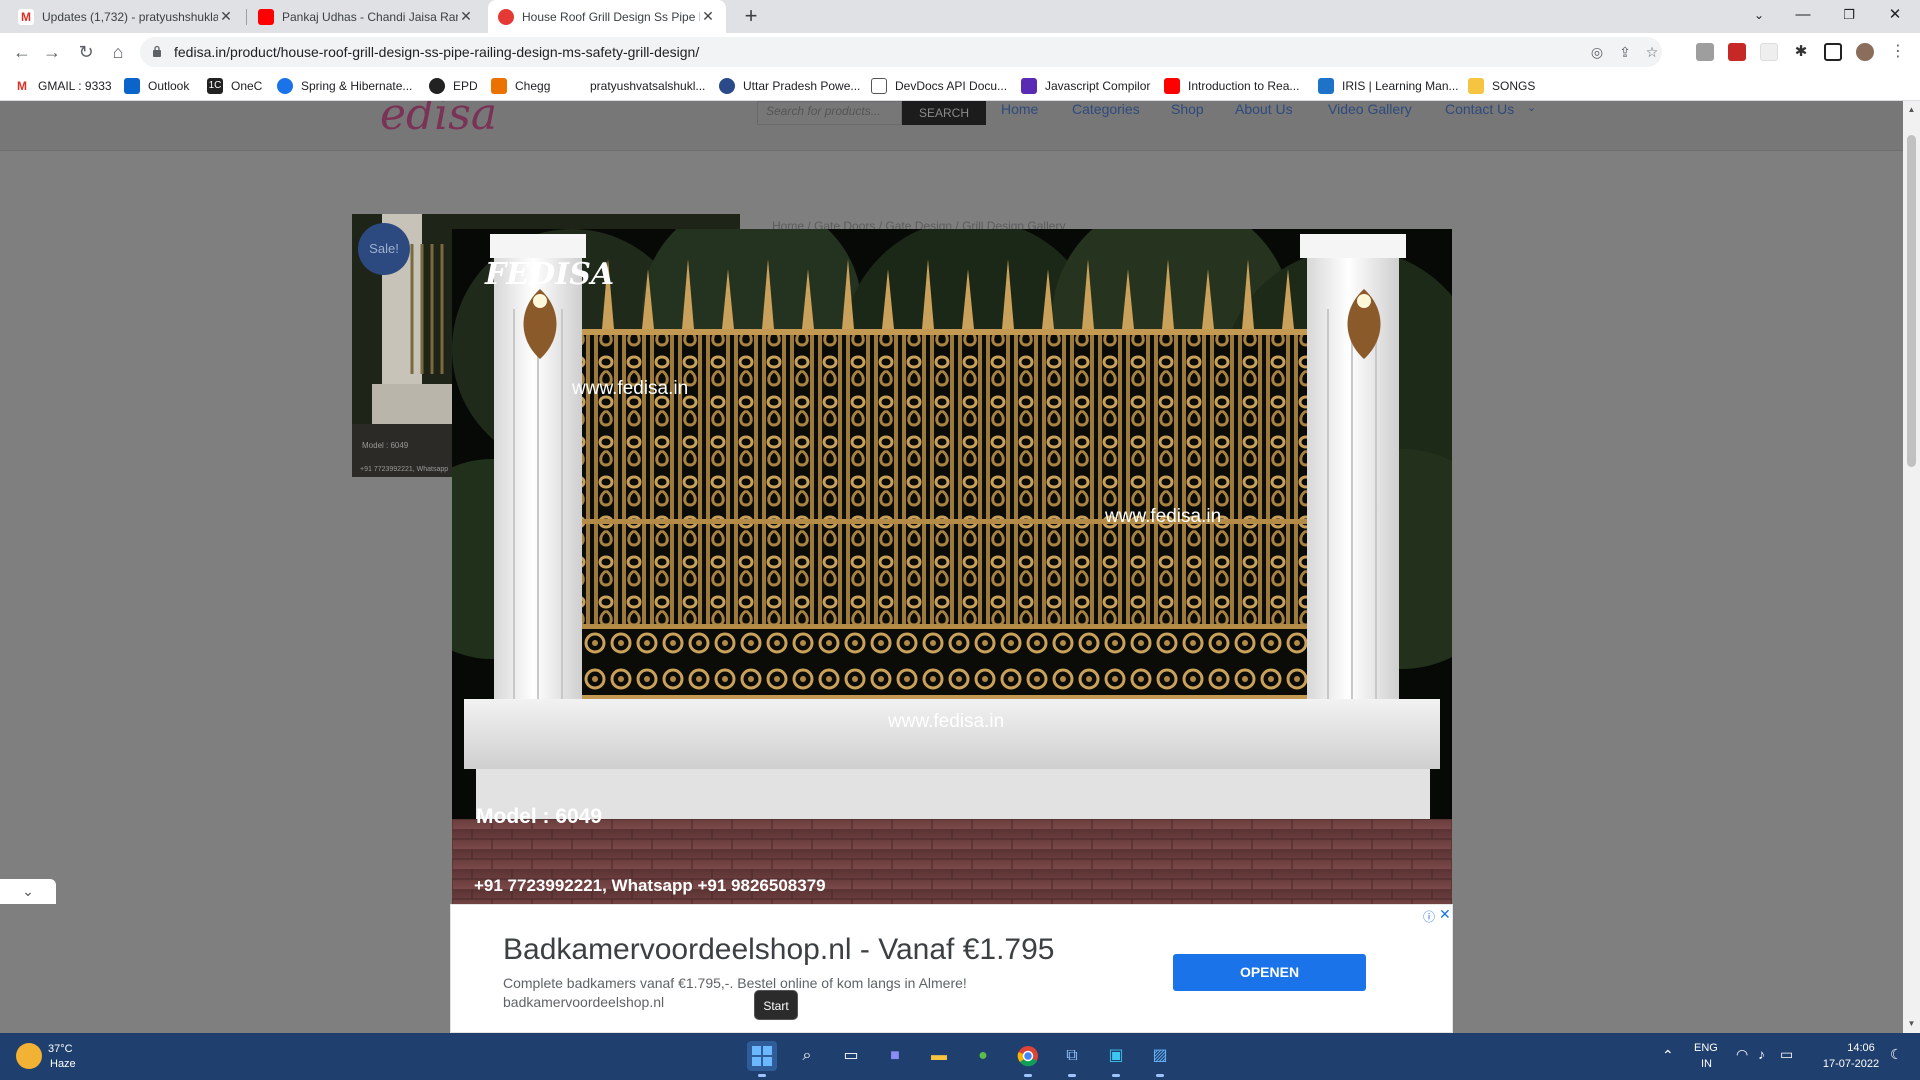 The width and height of the screenshot is (1920, 1080). What do you see at coordinates (1019, 109) in the screenshot?
I see `nav-home: Home` at bounding box center [1019, 109].